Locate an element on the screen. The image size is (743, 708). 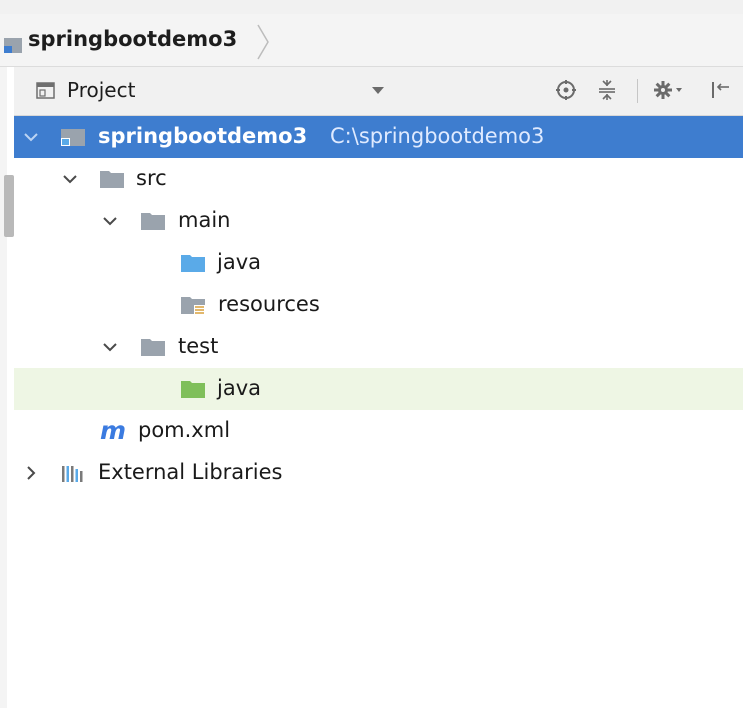
left-scrollbar-thumb is located at coordinates (9, 206).